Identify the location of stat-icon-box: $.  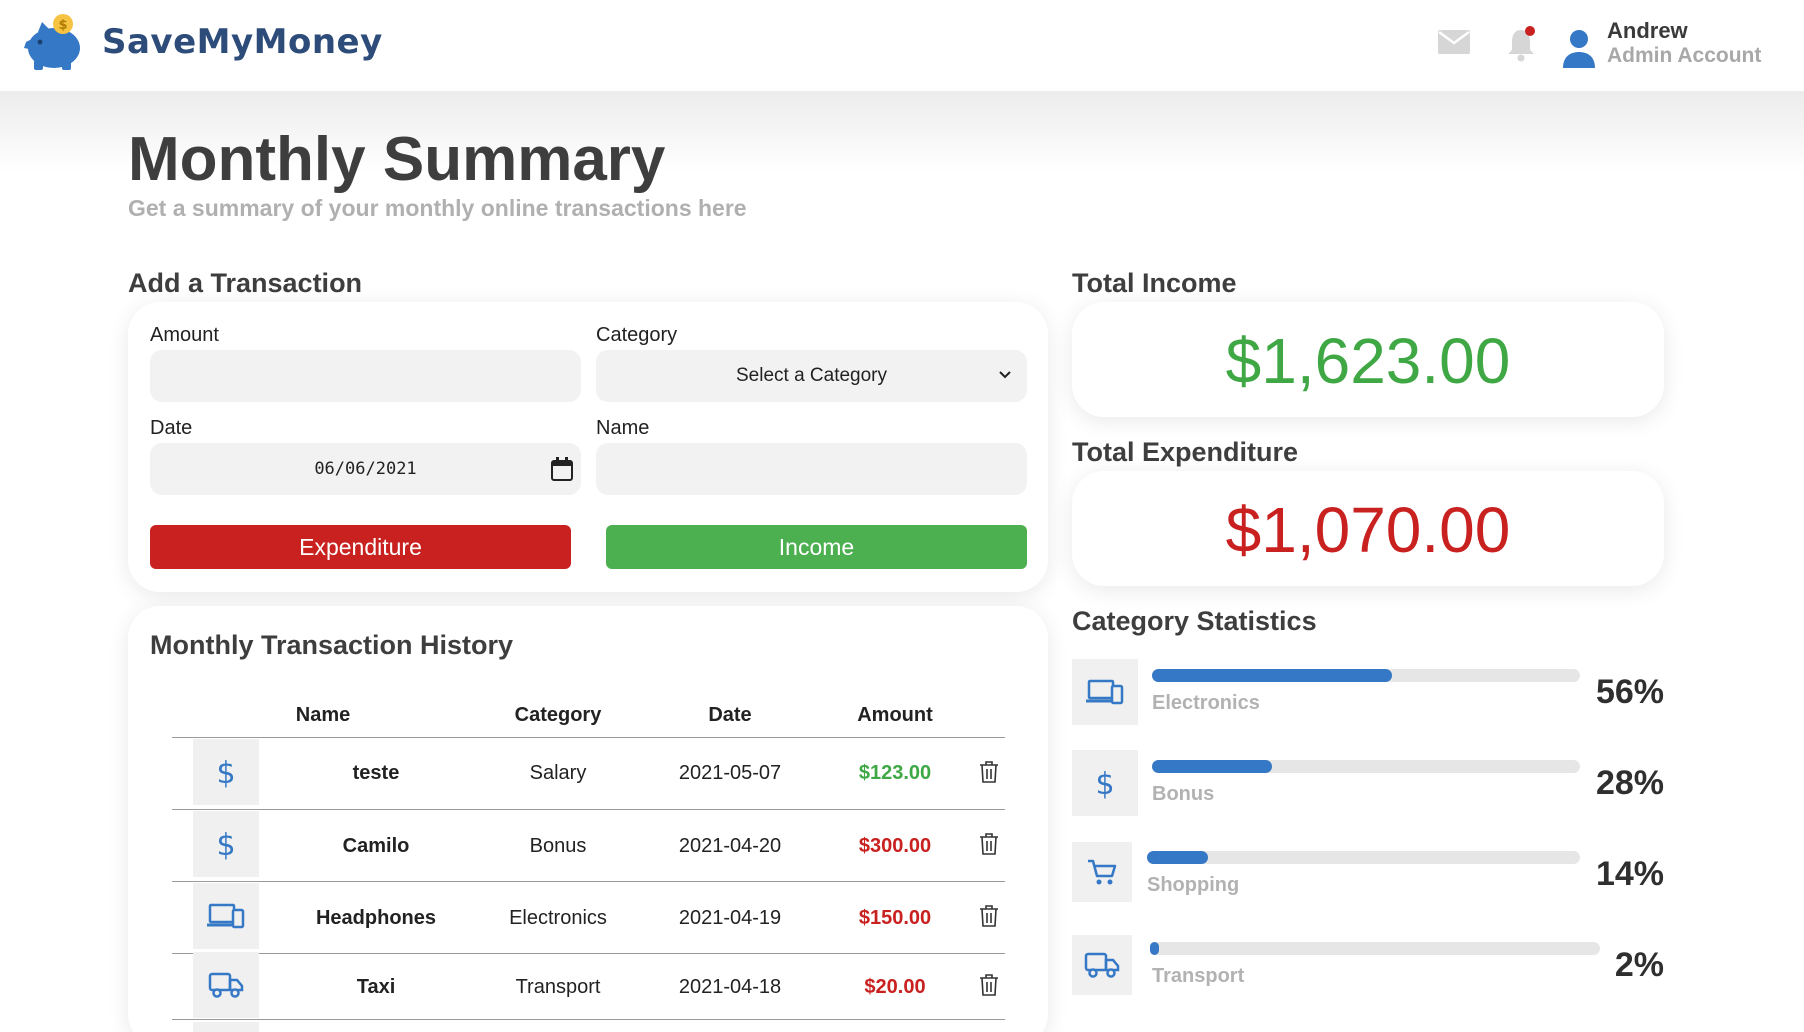
(1105, 783).